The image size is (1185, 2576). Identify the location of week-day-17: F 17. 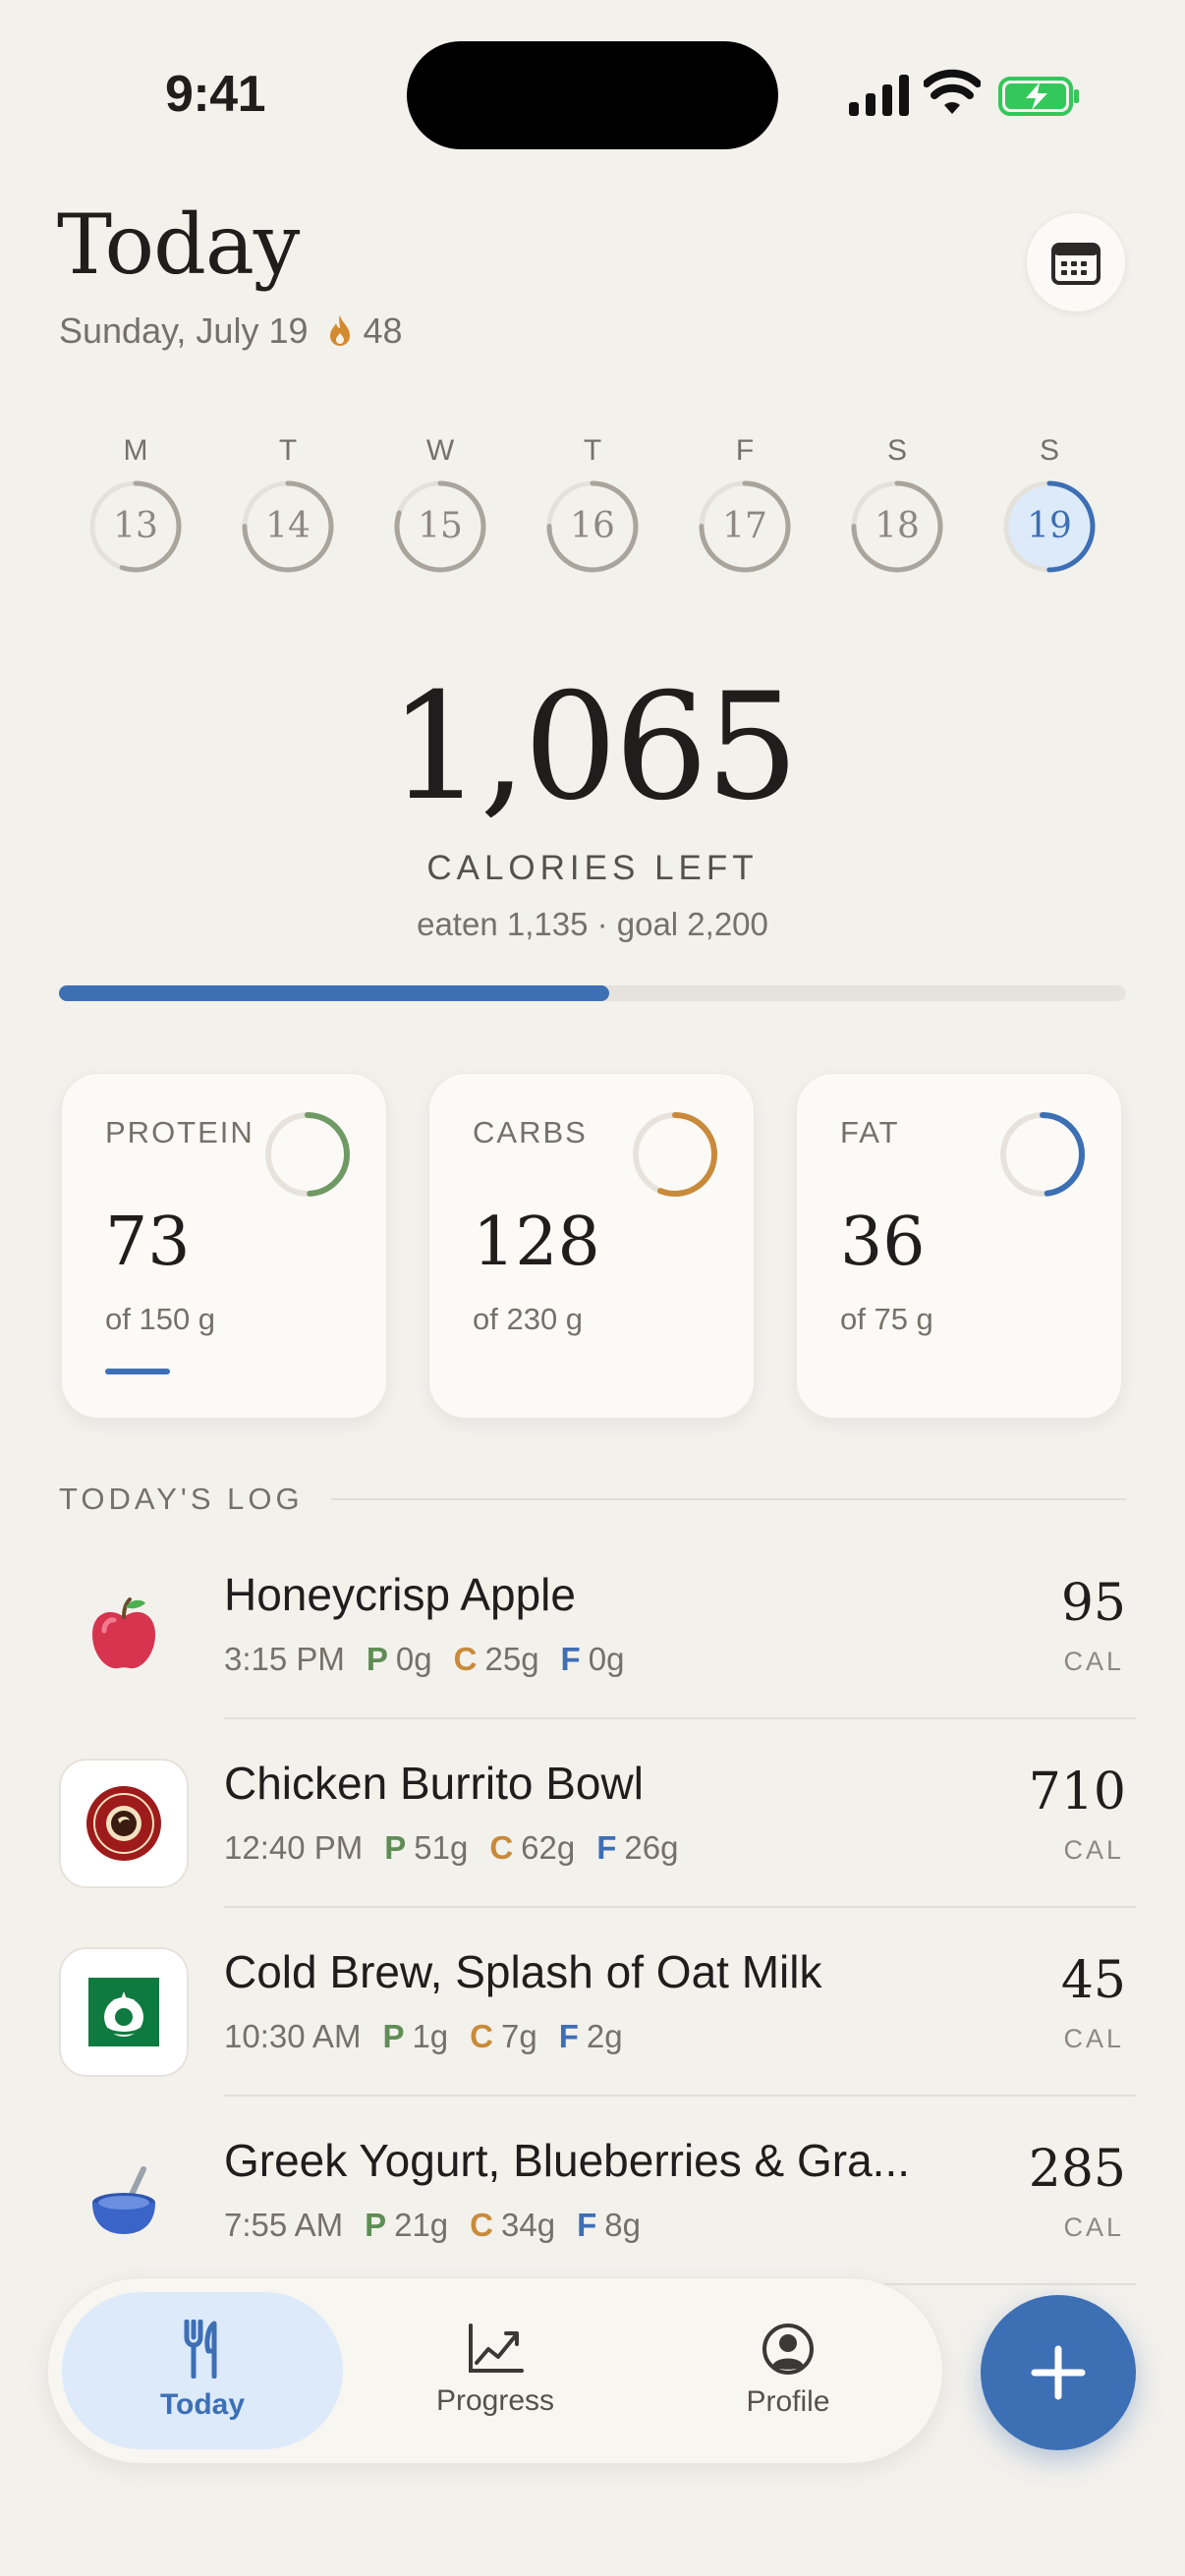
(745, 511).